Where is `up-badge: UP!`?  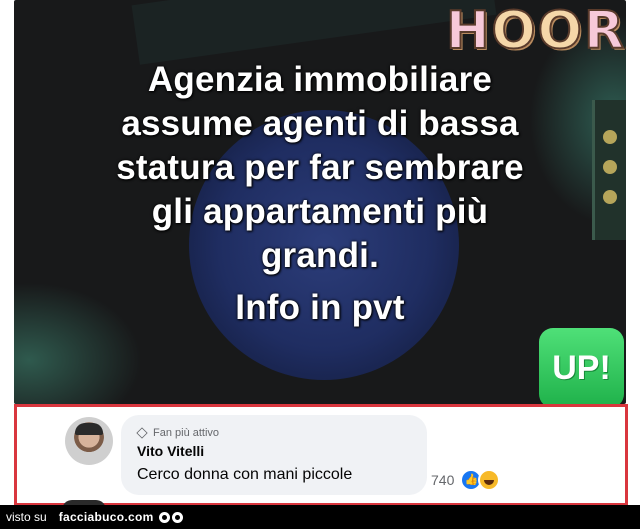 up-badge: UP! is located at coordinates (581, 366).